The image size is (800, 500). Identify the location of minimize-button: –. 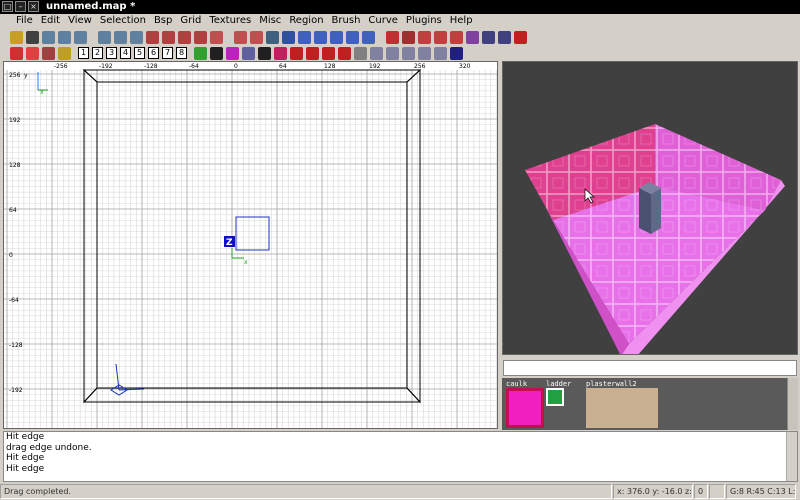
(20, 6).